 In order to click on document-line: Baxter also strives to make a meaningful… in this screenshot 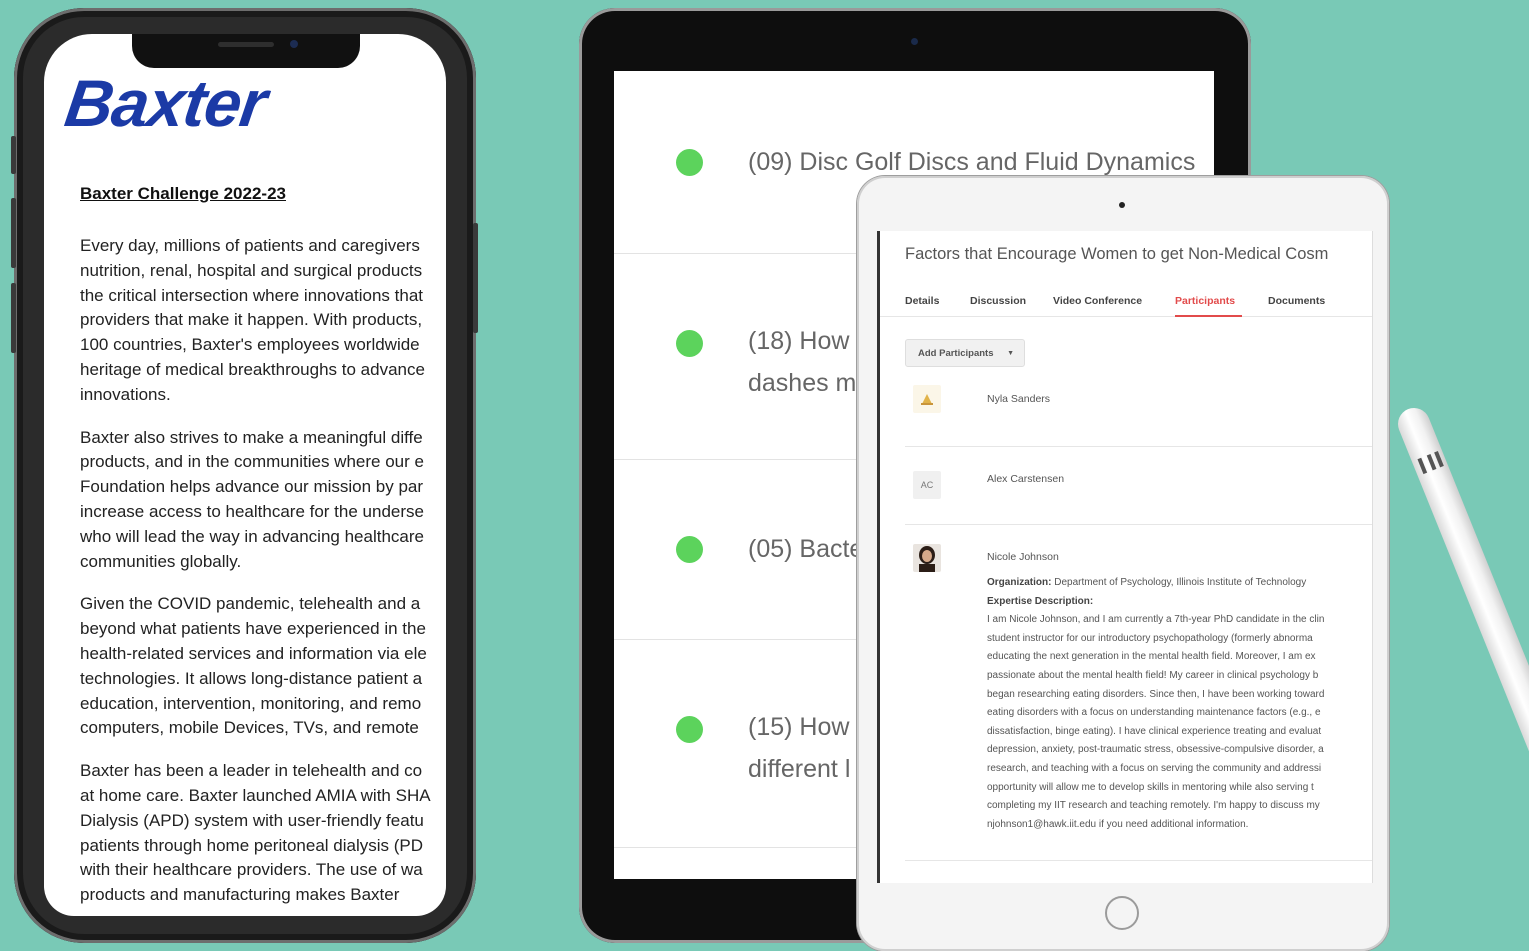, I will do `click(251, 437)`.